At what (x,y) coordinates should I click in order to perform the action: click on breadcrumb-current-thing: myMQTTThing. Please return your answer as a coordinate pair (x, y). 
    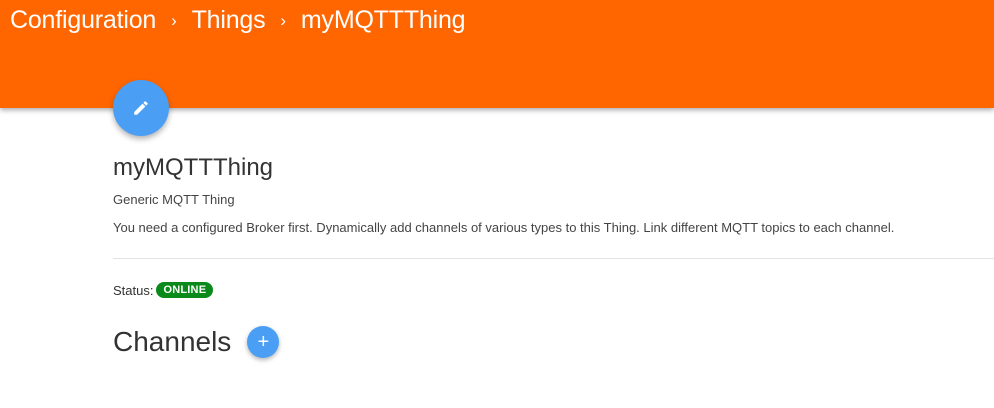
    Looking at the image, I should click on (383, 20).